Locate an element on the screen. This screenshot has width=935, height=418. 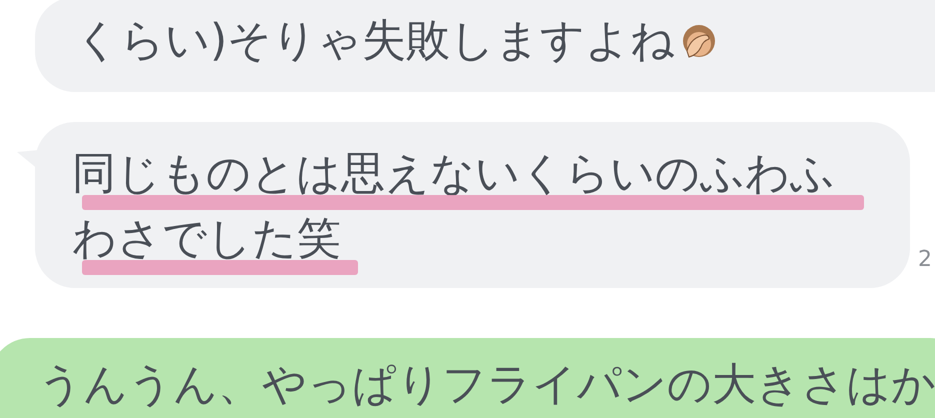
message-text: くらい)そりゃ失敗しますよね is located at coordinates (375, 41).